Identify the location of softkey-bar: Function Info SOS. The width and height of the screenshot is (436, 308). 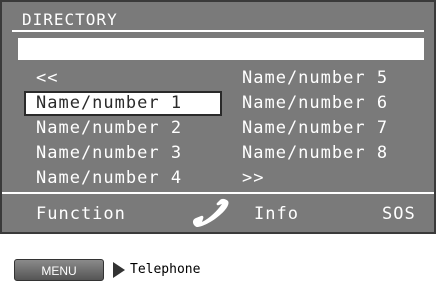
(218, 214).